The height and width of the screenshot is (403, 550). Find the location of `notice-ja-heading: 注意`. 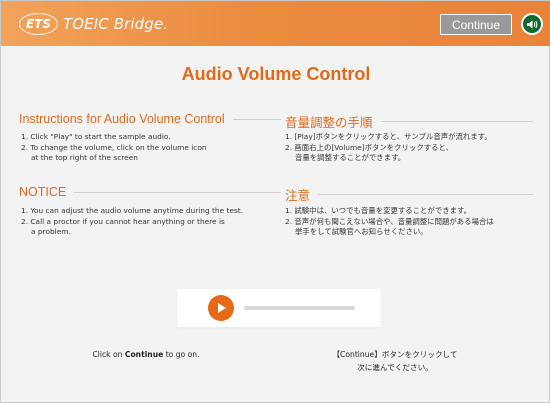

notice-ja-heading: 注意 is located at coordinates (409, 194).